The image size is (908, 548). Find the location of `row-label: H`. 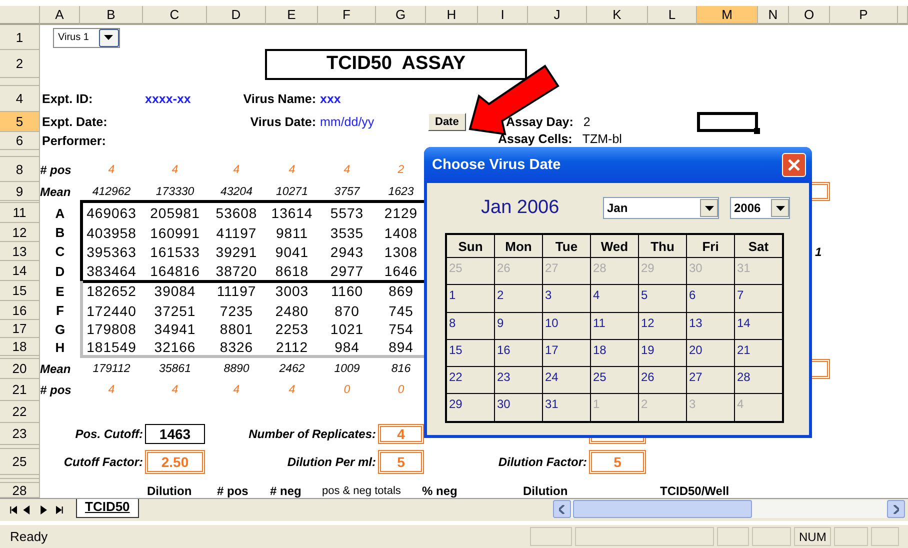

row-label: H is located at coordinates (60, 347).